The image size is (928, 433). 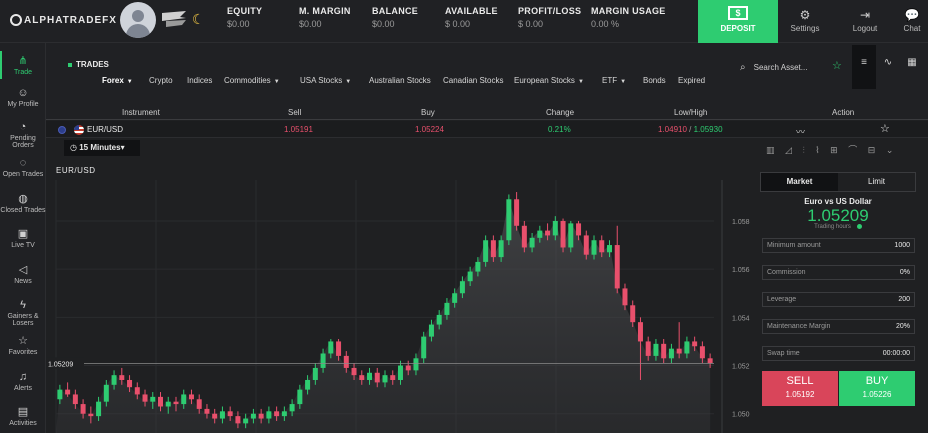 What do you see at coordinates (60, 364) in the screenshot?
I see `current-price-label: 1.05209` at bounding box center [60, 364].